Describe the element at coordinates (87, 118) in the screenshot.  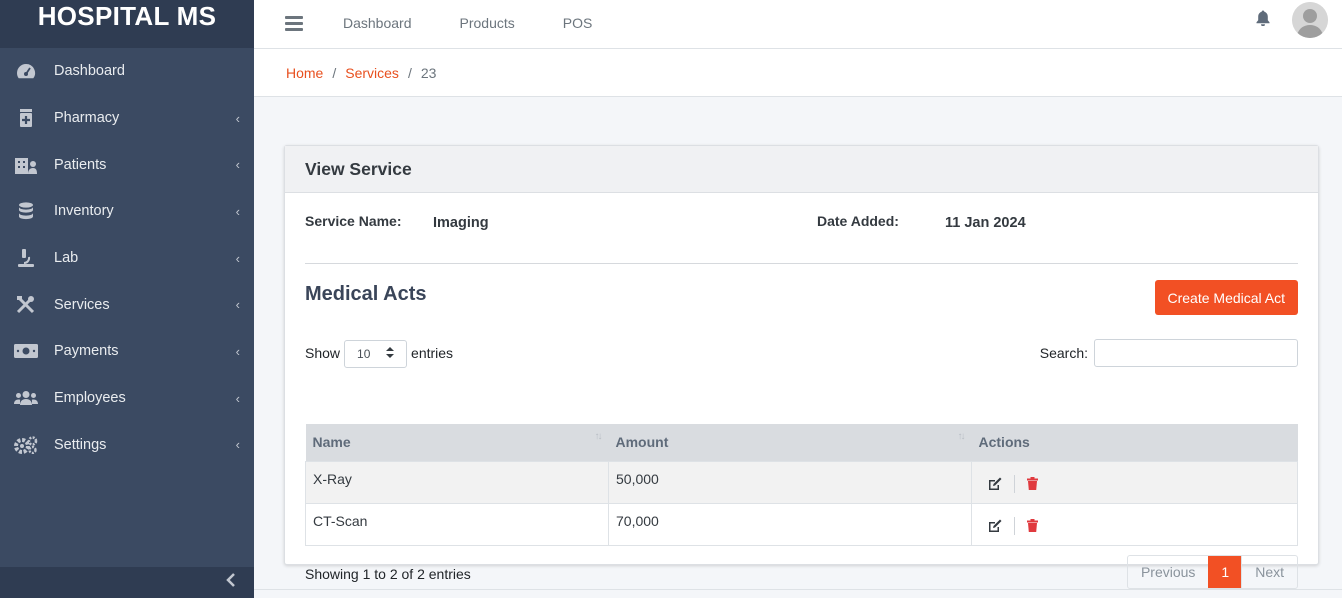
I see `sidebar-item-label: Pharmacy` at that location.